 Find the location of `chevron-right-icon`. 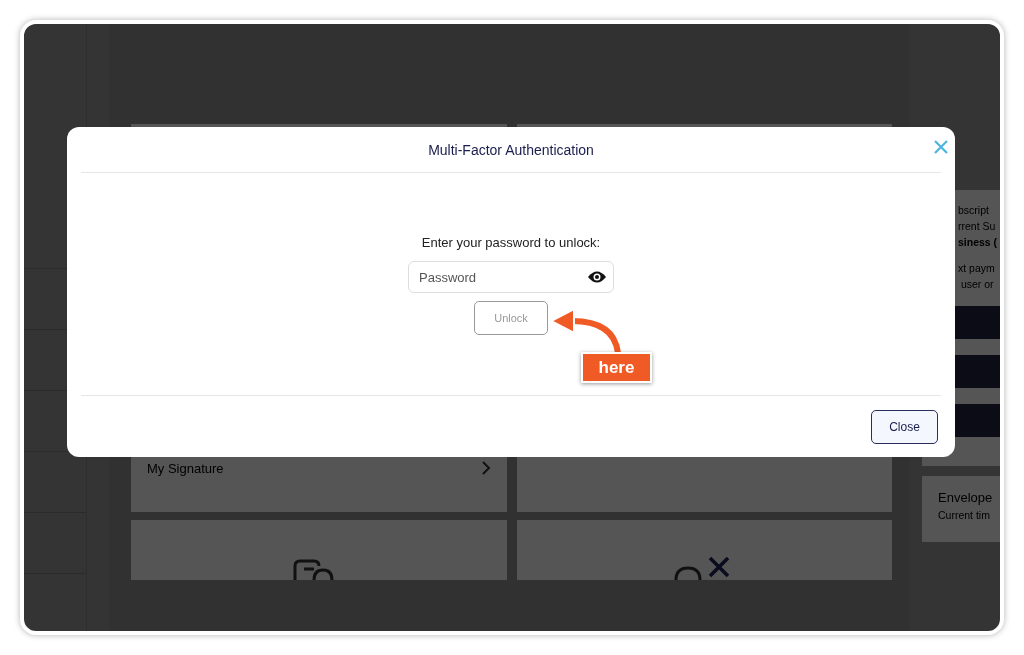

chevron-right-icon is located at coordinates (485, 468).